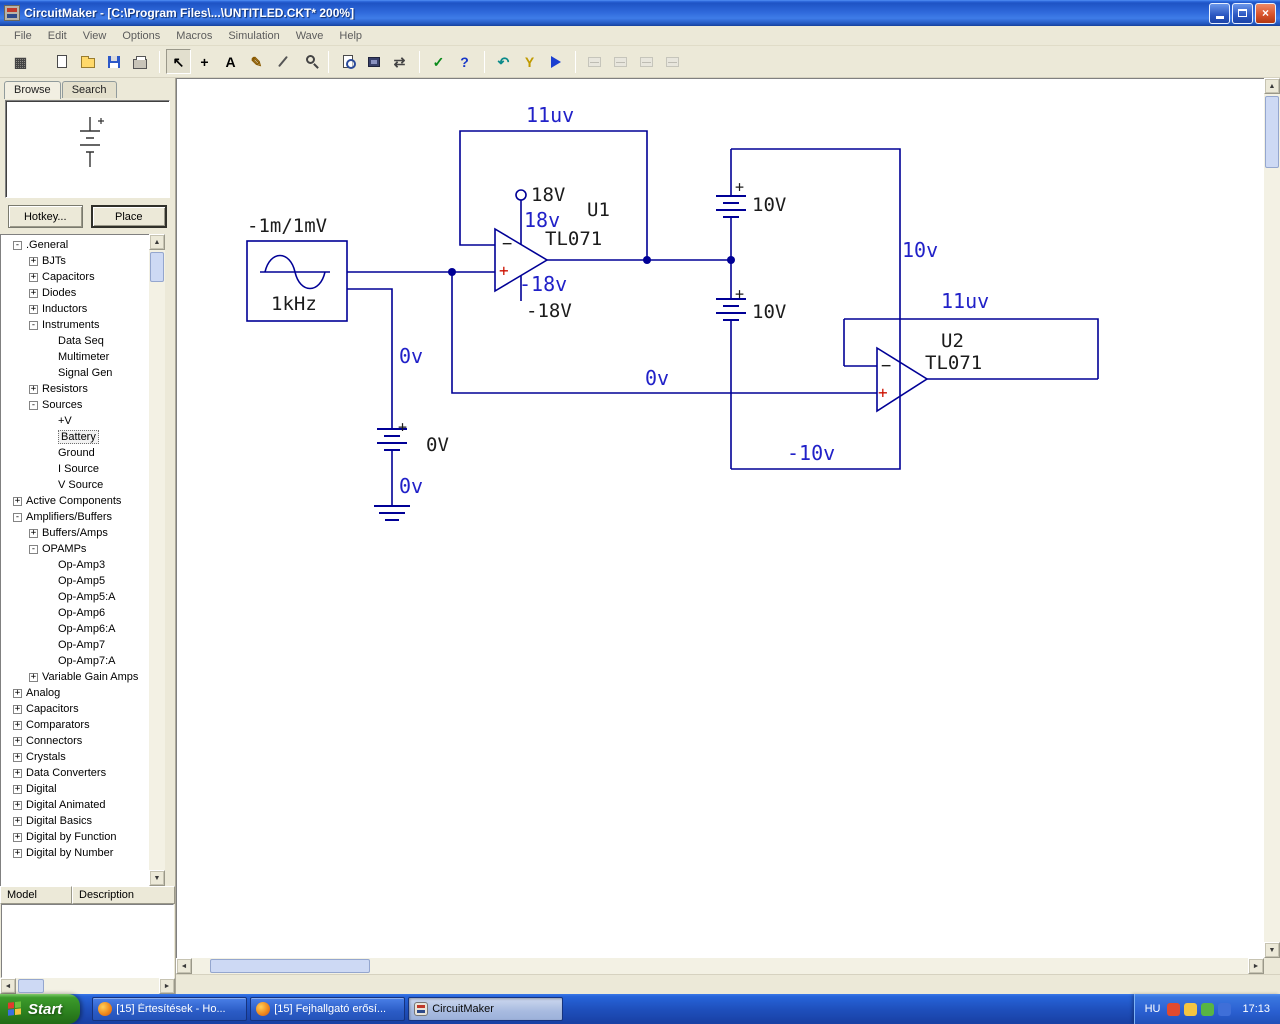 The height and width of the screenshot is (1024, 1280). Describe the element at coordinates (75, 741) in the screenshot. I see `tree-item: + Connectors` at that location.